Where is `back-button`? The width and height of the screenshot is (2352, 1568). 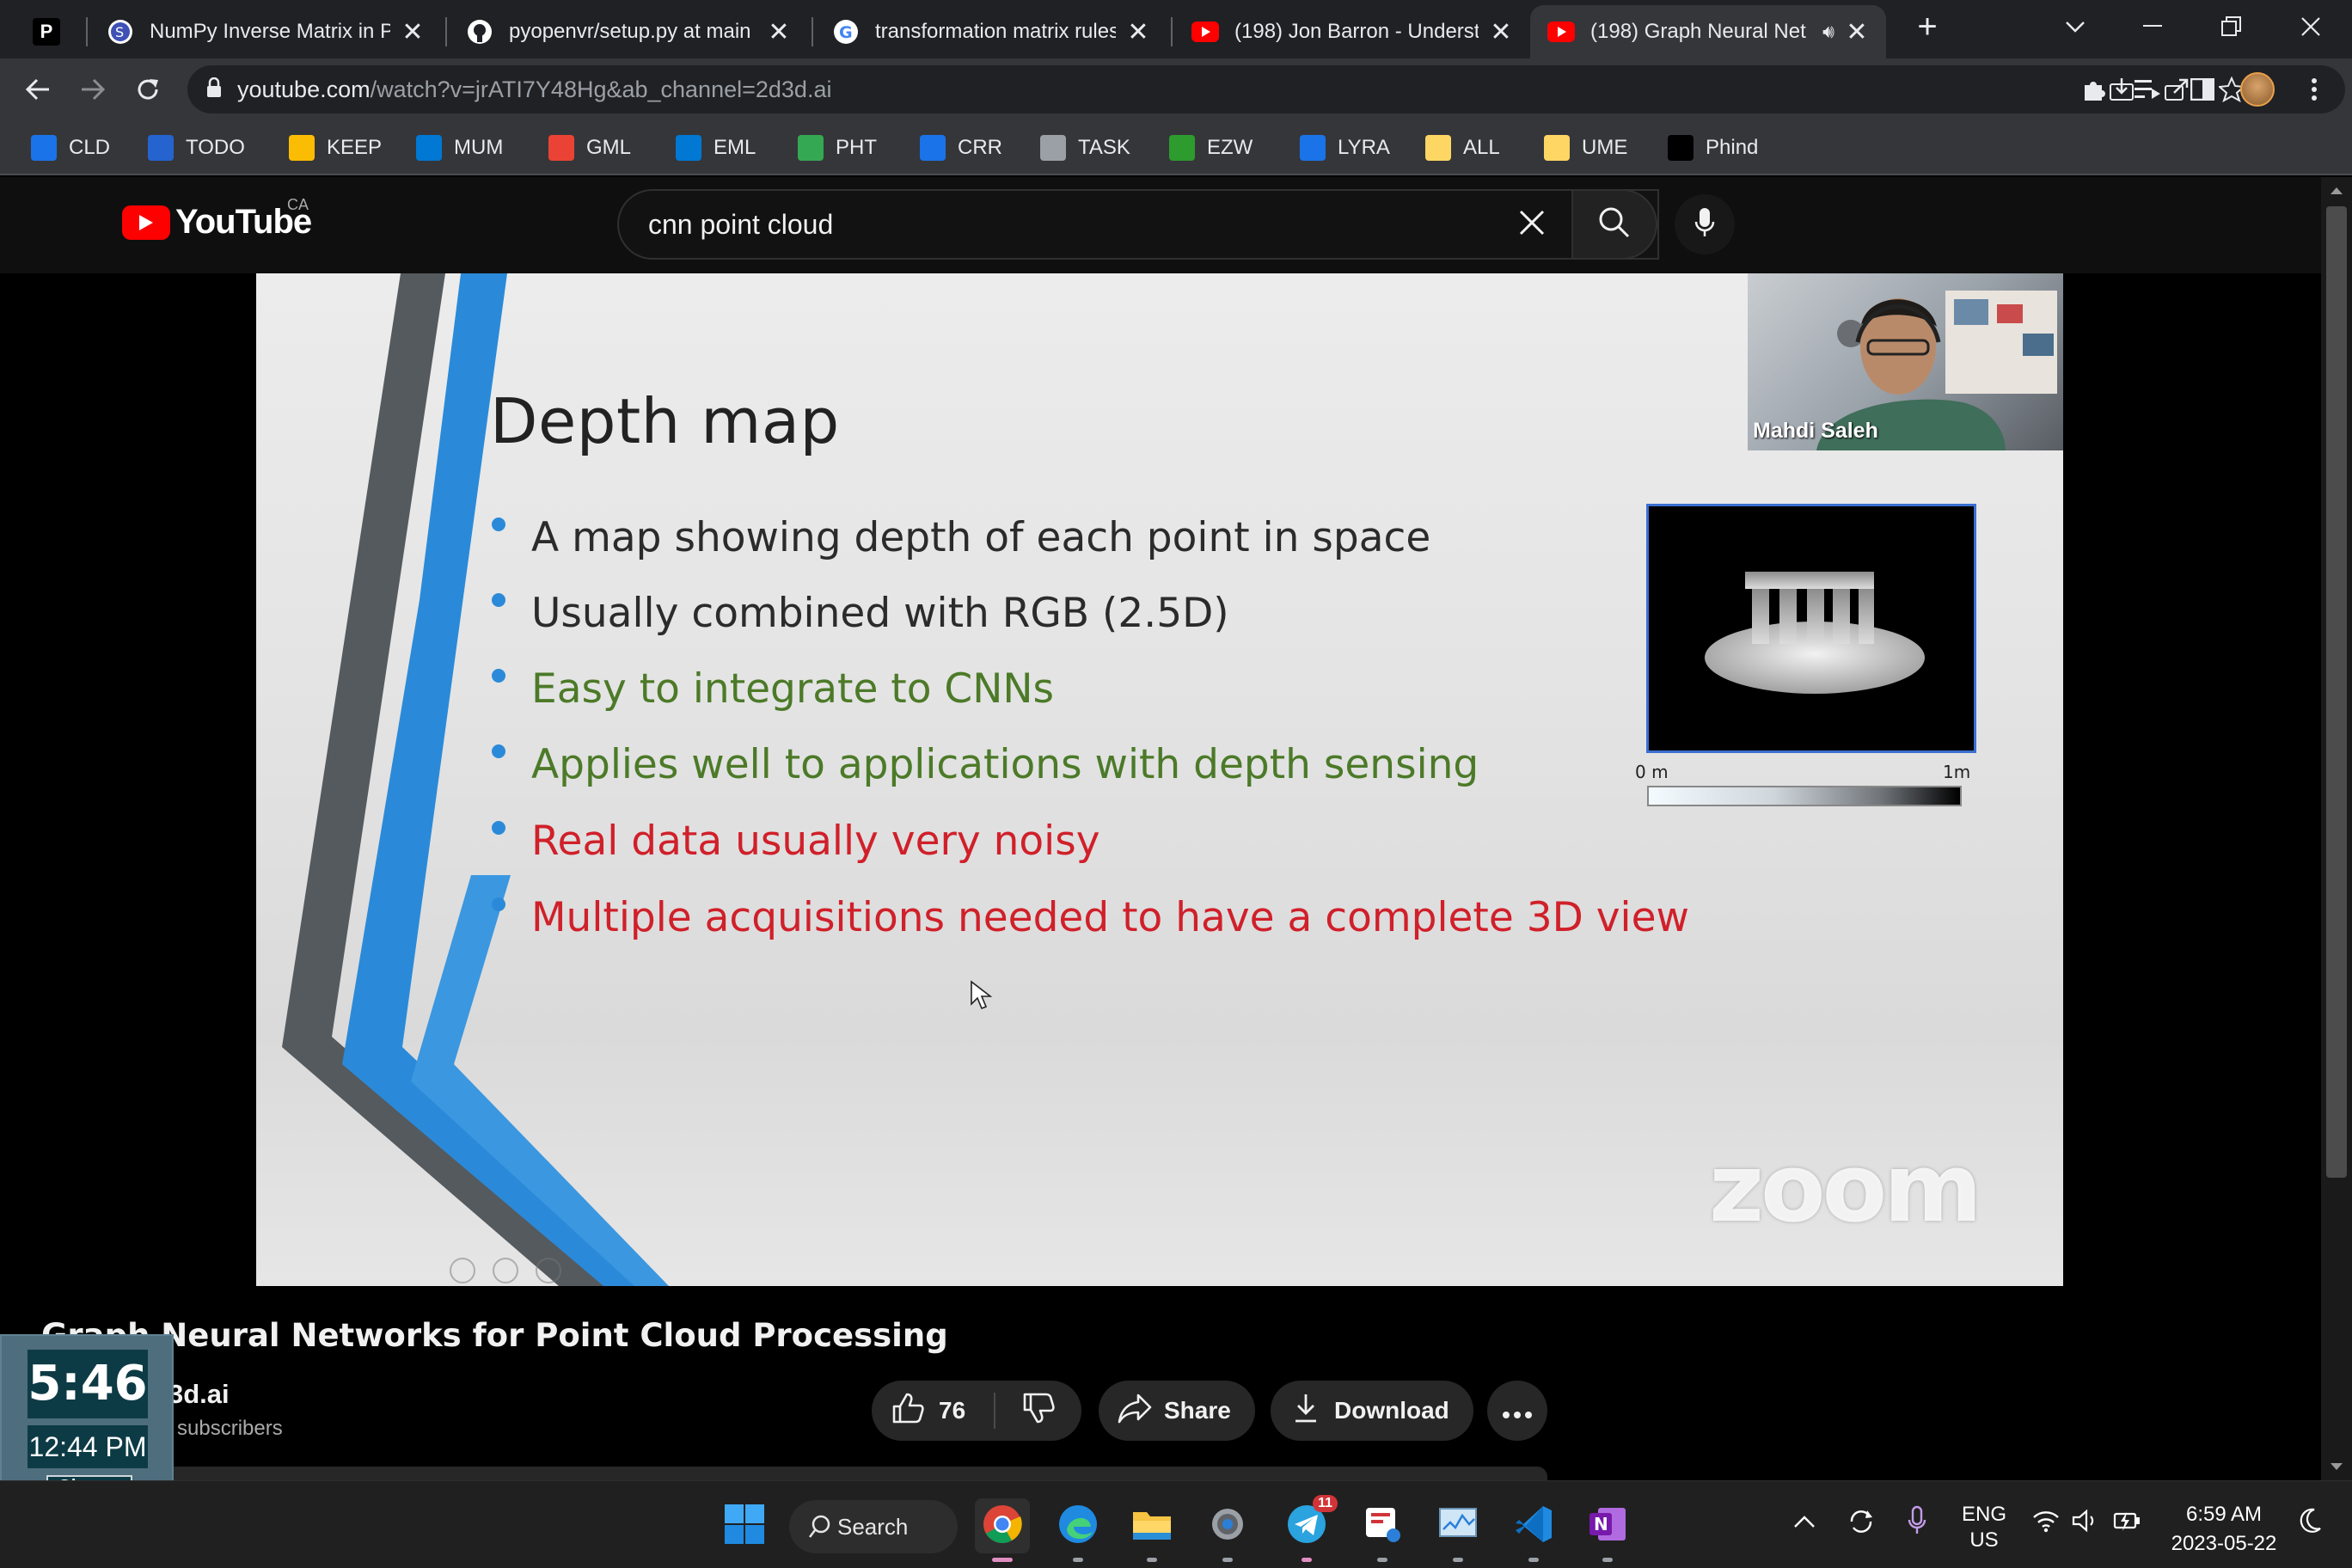
back-button is located at coordinates (37, 89).